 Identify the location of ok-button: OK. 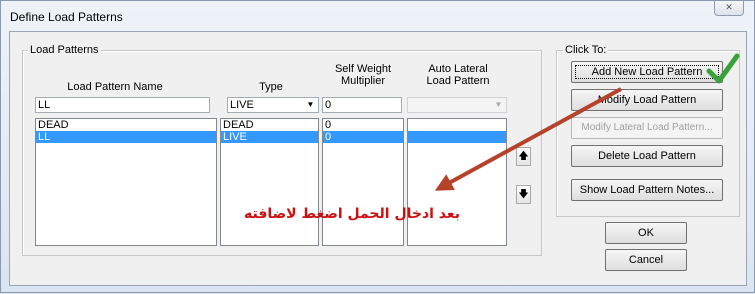
(646, 233).